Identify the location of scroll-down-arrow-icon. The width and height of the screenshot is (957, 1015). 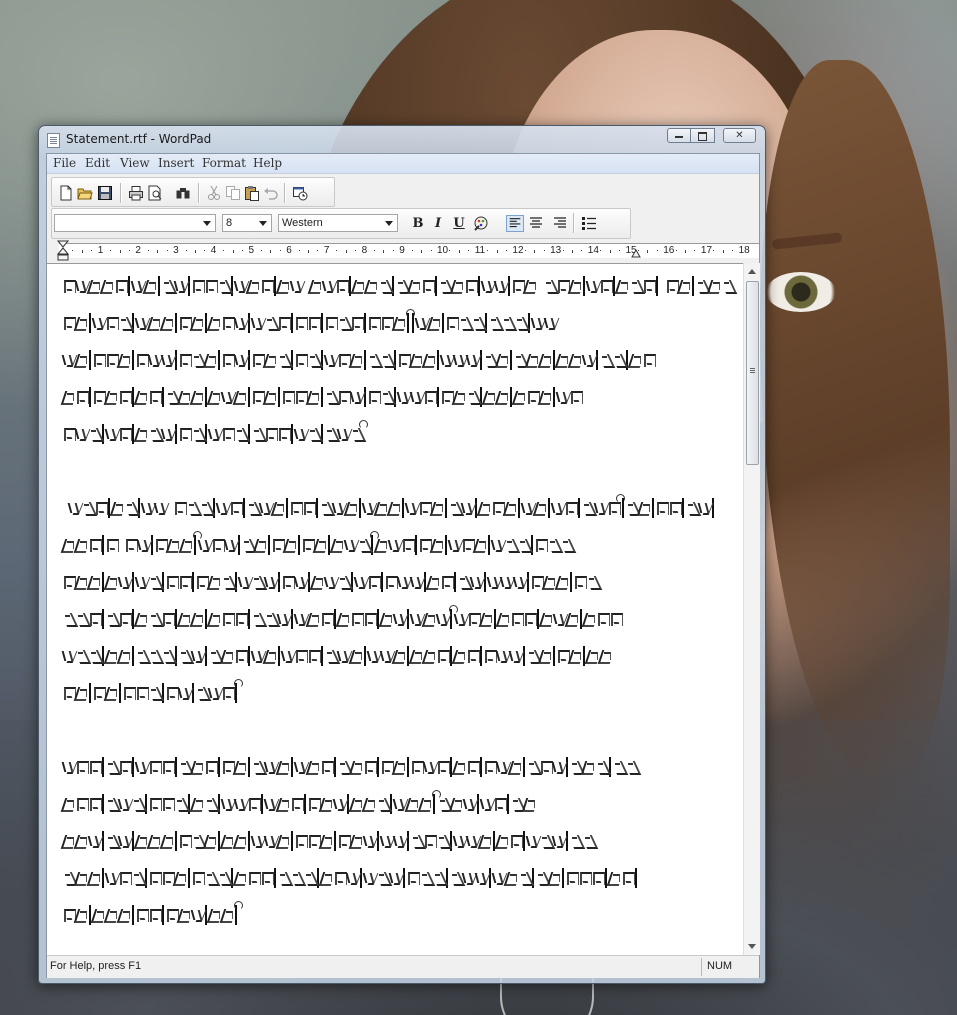
(752, 946).